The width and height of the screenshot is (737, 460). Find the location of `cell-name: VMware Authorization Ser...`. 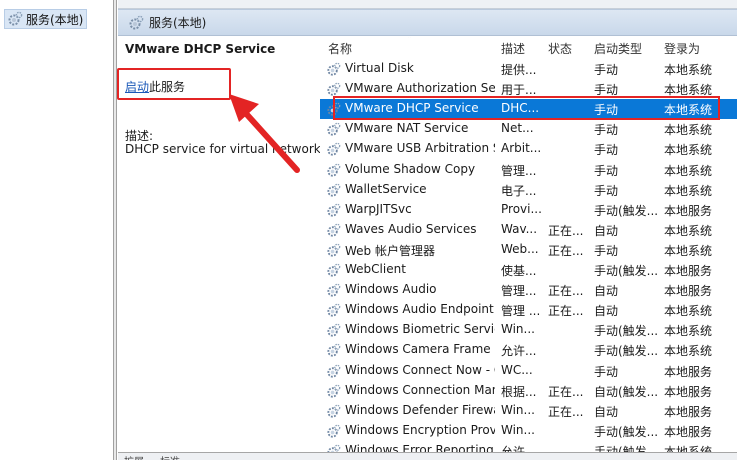

cell-name: VMware Authorization Ser... is located at coordinates (420, 88).